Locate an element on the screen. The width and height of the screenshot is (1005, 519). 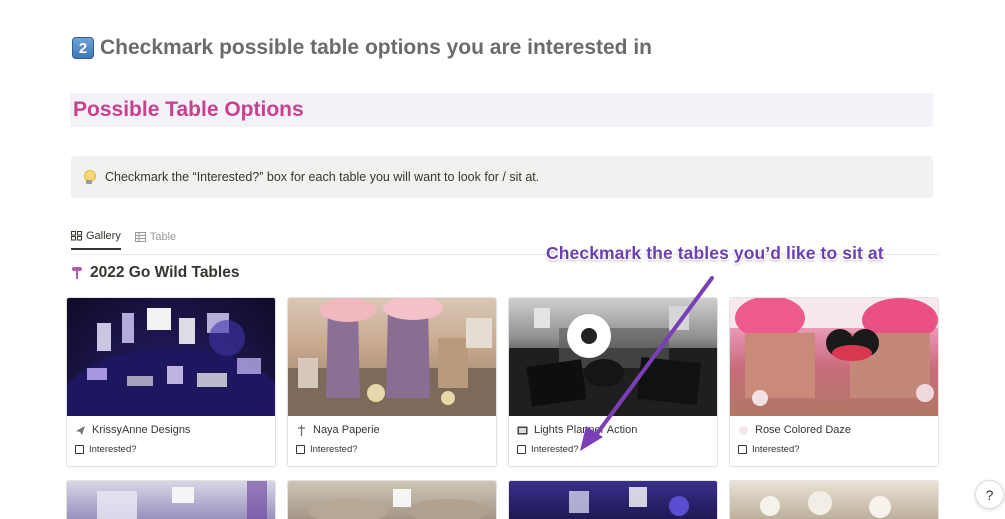
tab-gallery: Gallery is located at coordinates (96, 240).